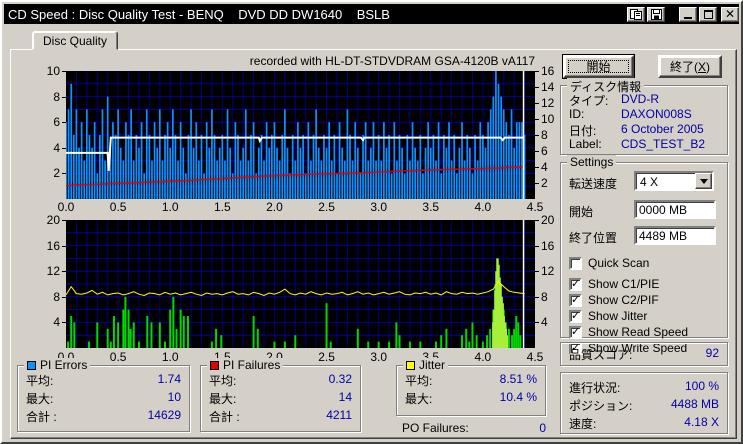 This screenshot has width=743, height=444. Describe the element at coordinates (53, 245) in the screenshot. I see `y-axis-left-label: 16` at that location.